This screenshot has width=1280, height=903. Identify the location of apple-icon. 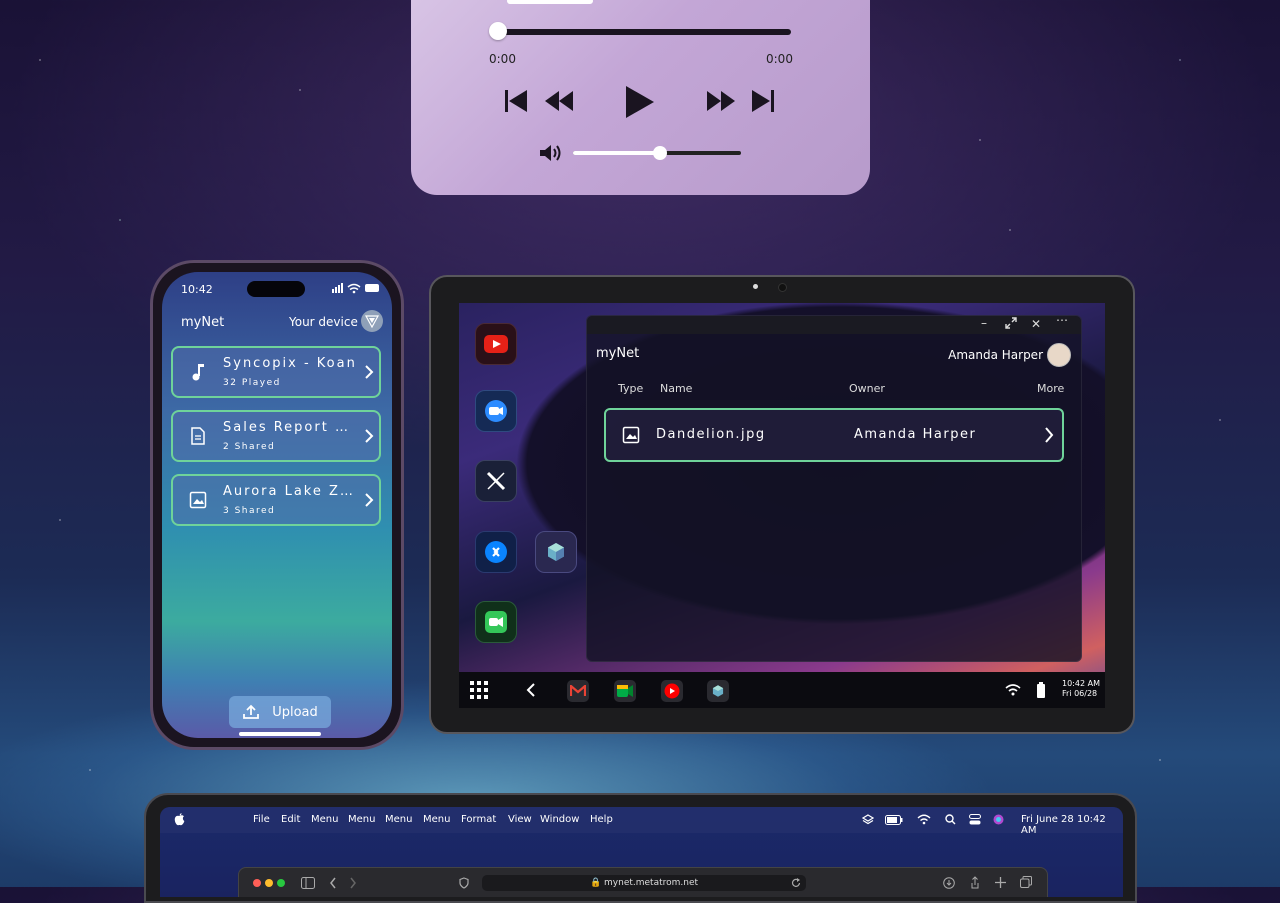
(179, 819).